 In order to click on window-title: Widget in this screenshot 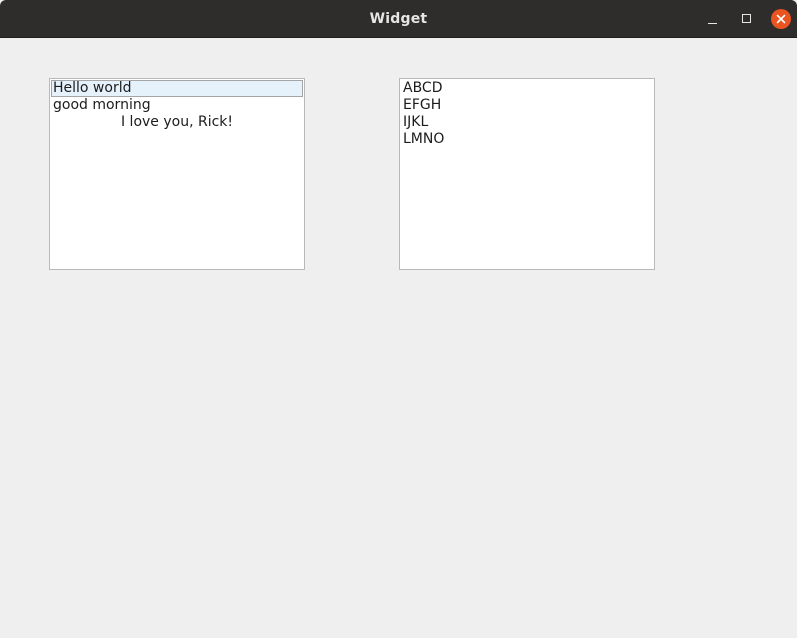, I will do `click(398, 19)`.